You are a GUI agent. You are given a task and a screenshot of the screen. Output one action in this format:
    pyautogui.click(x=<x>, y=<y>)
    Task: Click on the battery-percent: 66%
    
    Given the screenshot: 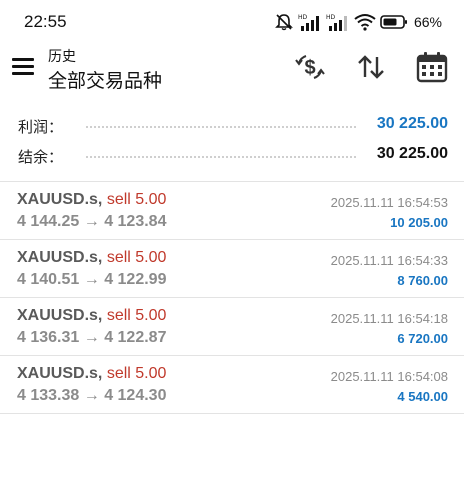 What is the action you would take?
    pyautogui.click(x=427, y=22)
    